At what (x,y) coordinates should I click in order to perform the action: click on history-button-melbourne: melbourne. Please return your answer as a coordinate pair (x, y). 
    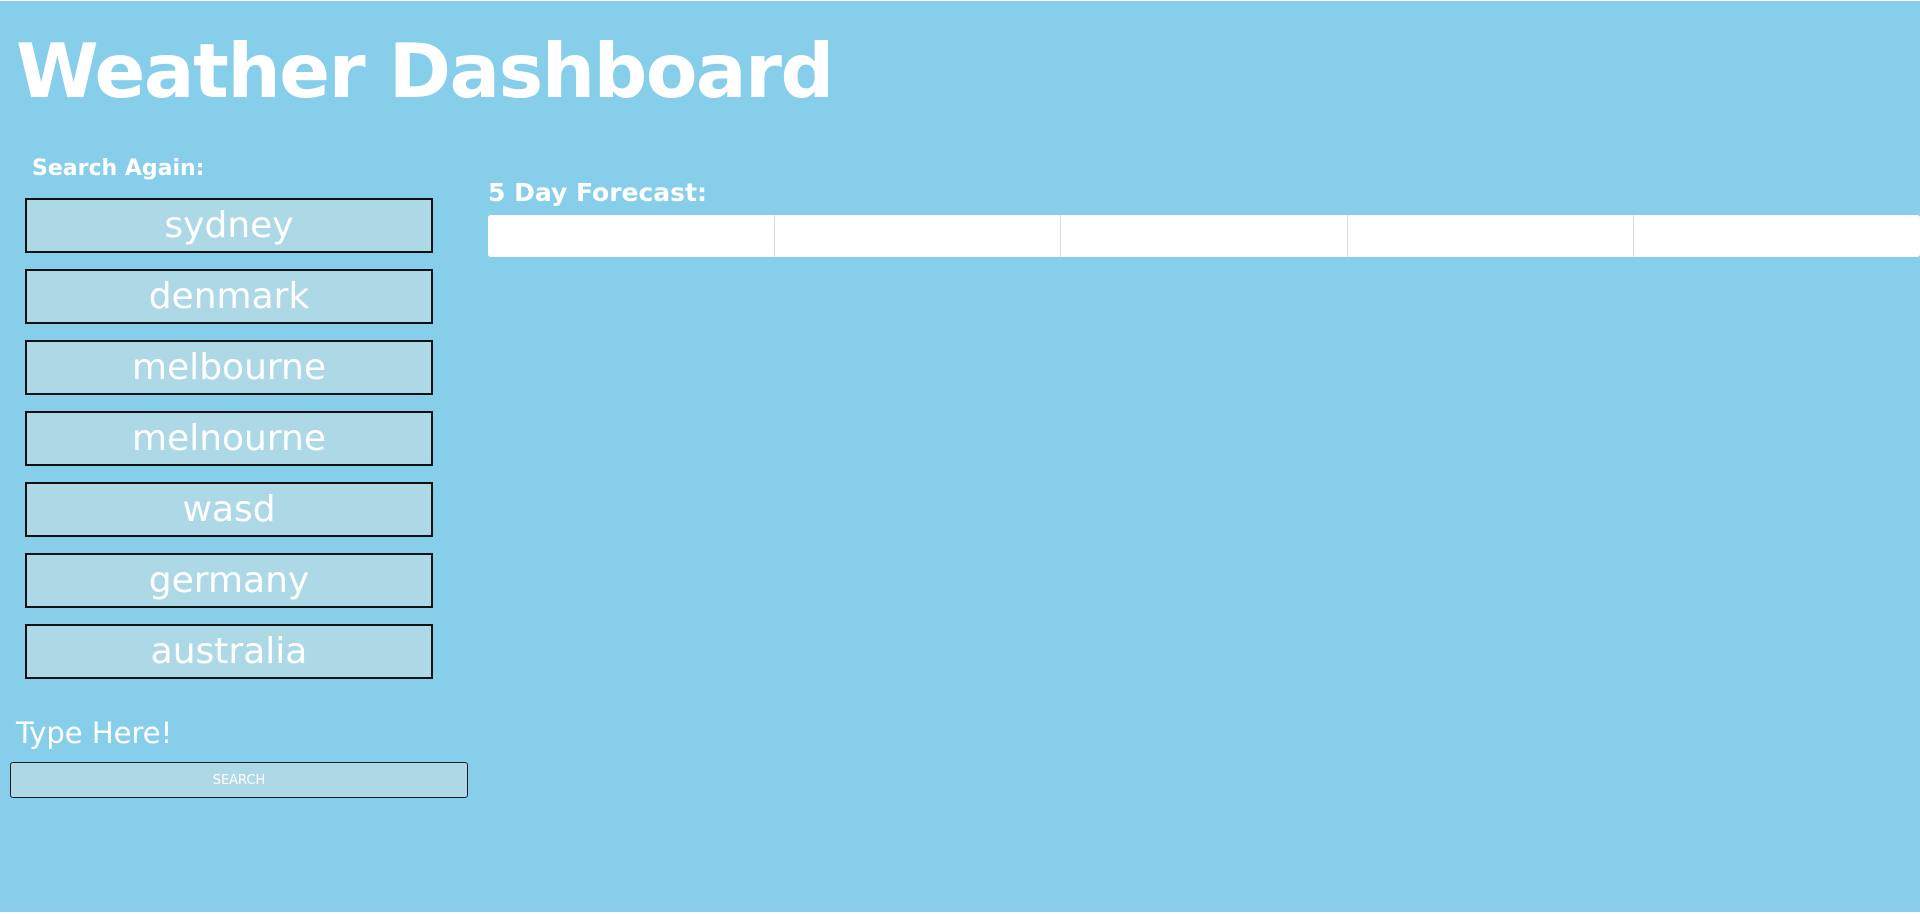
    Looking at the image, I should click on (229, 367).